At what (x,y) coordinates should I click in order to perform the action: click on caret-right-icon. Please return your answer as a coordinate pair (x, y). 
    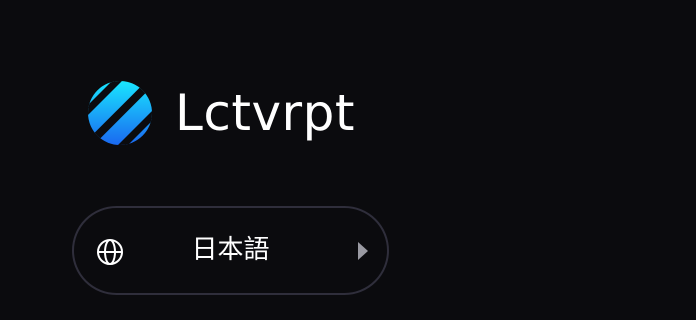
    Looking at the image, I should click on (363, 251).